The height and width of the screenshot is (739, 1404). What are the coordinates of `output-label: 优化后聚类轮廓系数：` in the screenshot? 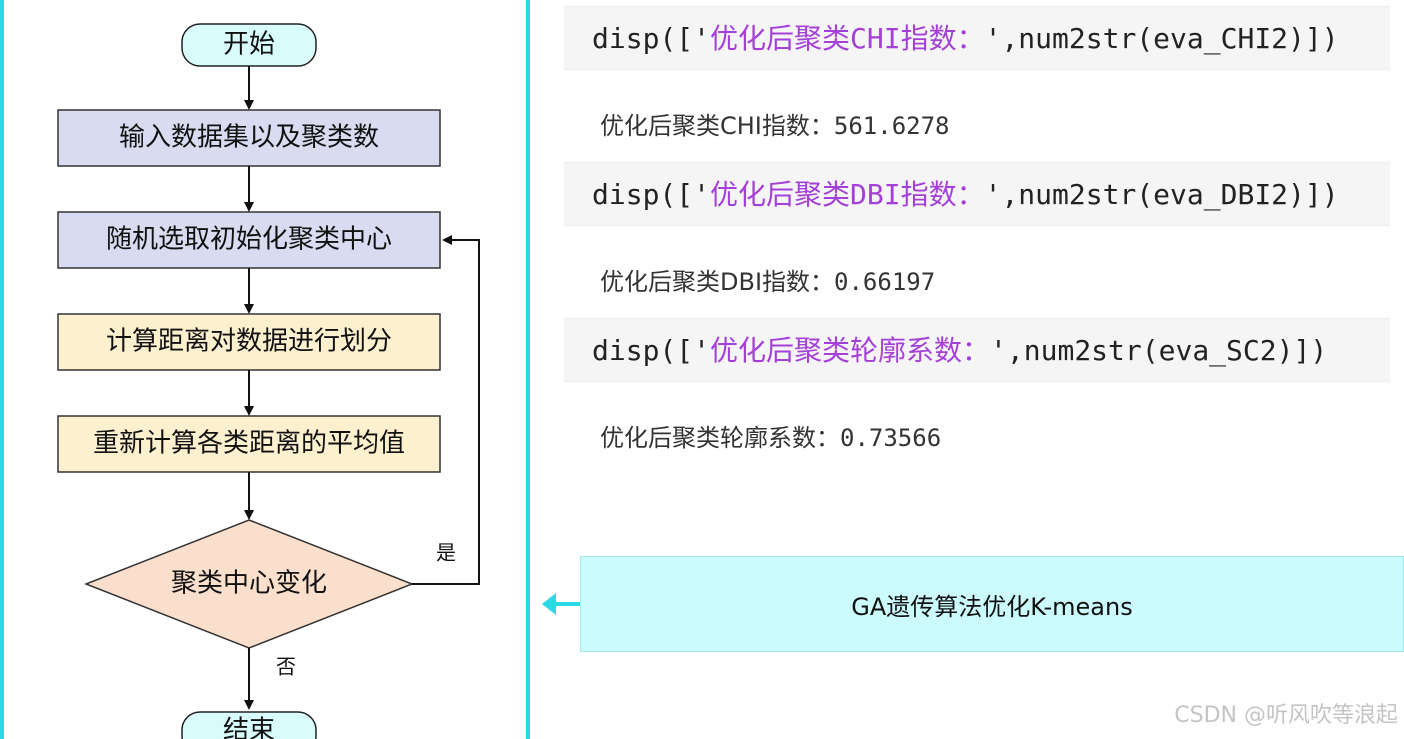 It's located at (720, 438).